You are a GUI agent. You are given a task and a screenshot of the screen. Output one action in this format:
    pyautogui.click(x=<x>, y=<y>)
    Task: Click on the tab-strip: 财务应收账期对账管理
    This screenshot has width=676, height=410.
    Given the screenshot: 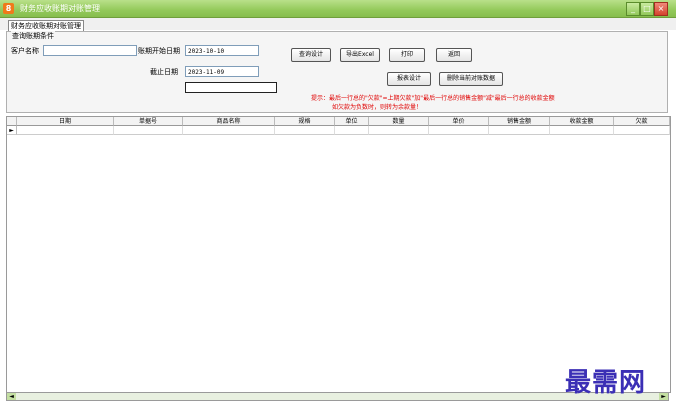 What is the action you would take?
    pyautogui.click(x=338, y=24)
    